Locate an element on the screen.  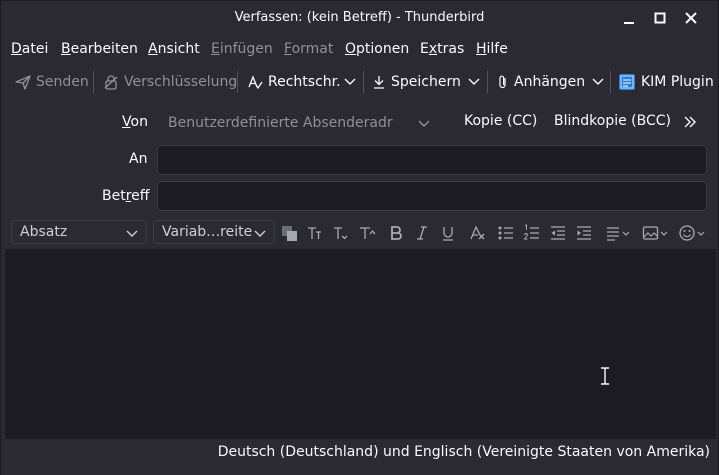
numbered-list-icon is located at coordinates (531, 232).